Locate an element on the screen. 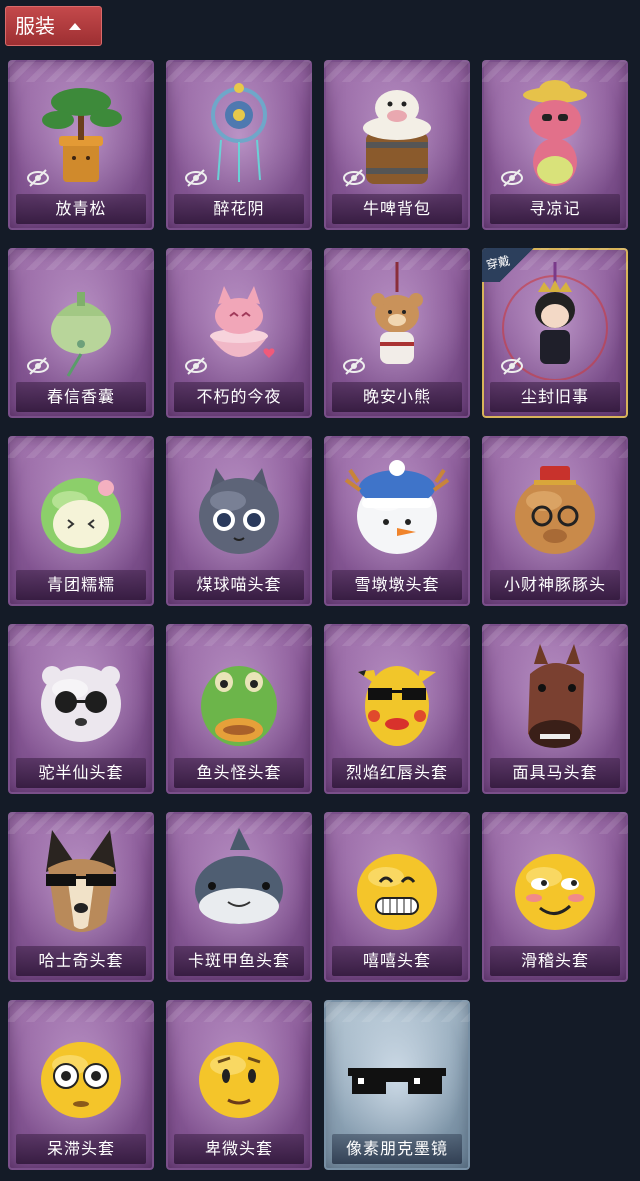 The width and height of the screenshot is (640, 1181). item-card: 烈焰红唇头套 is located at coordinates (397, 709).